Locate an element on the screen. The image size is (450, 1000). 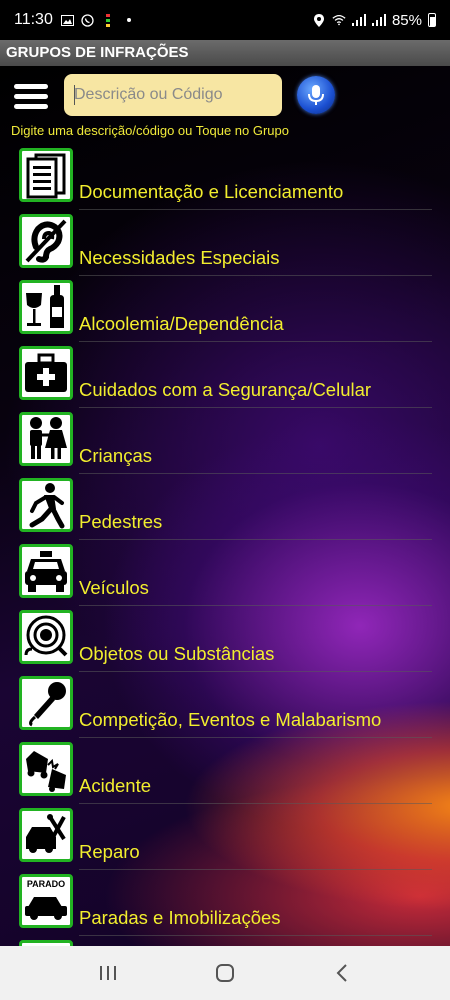
group-item: Acidente is located at coordinates (225, 775).